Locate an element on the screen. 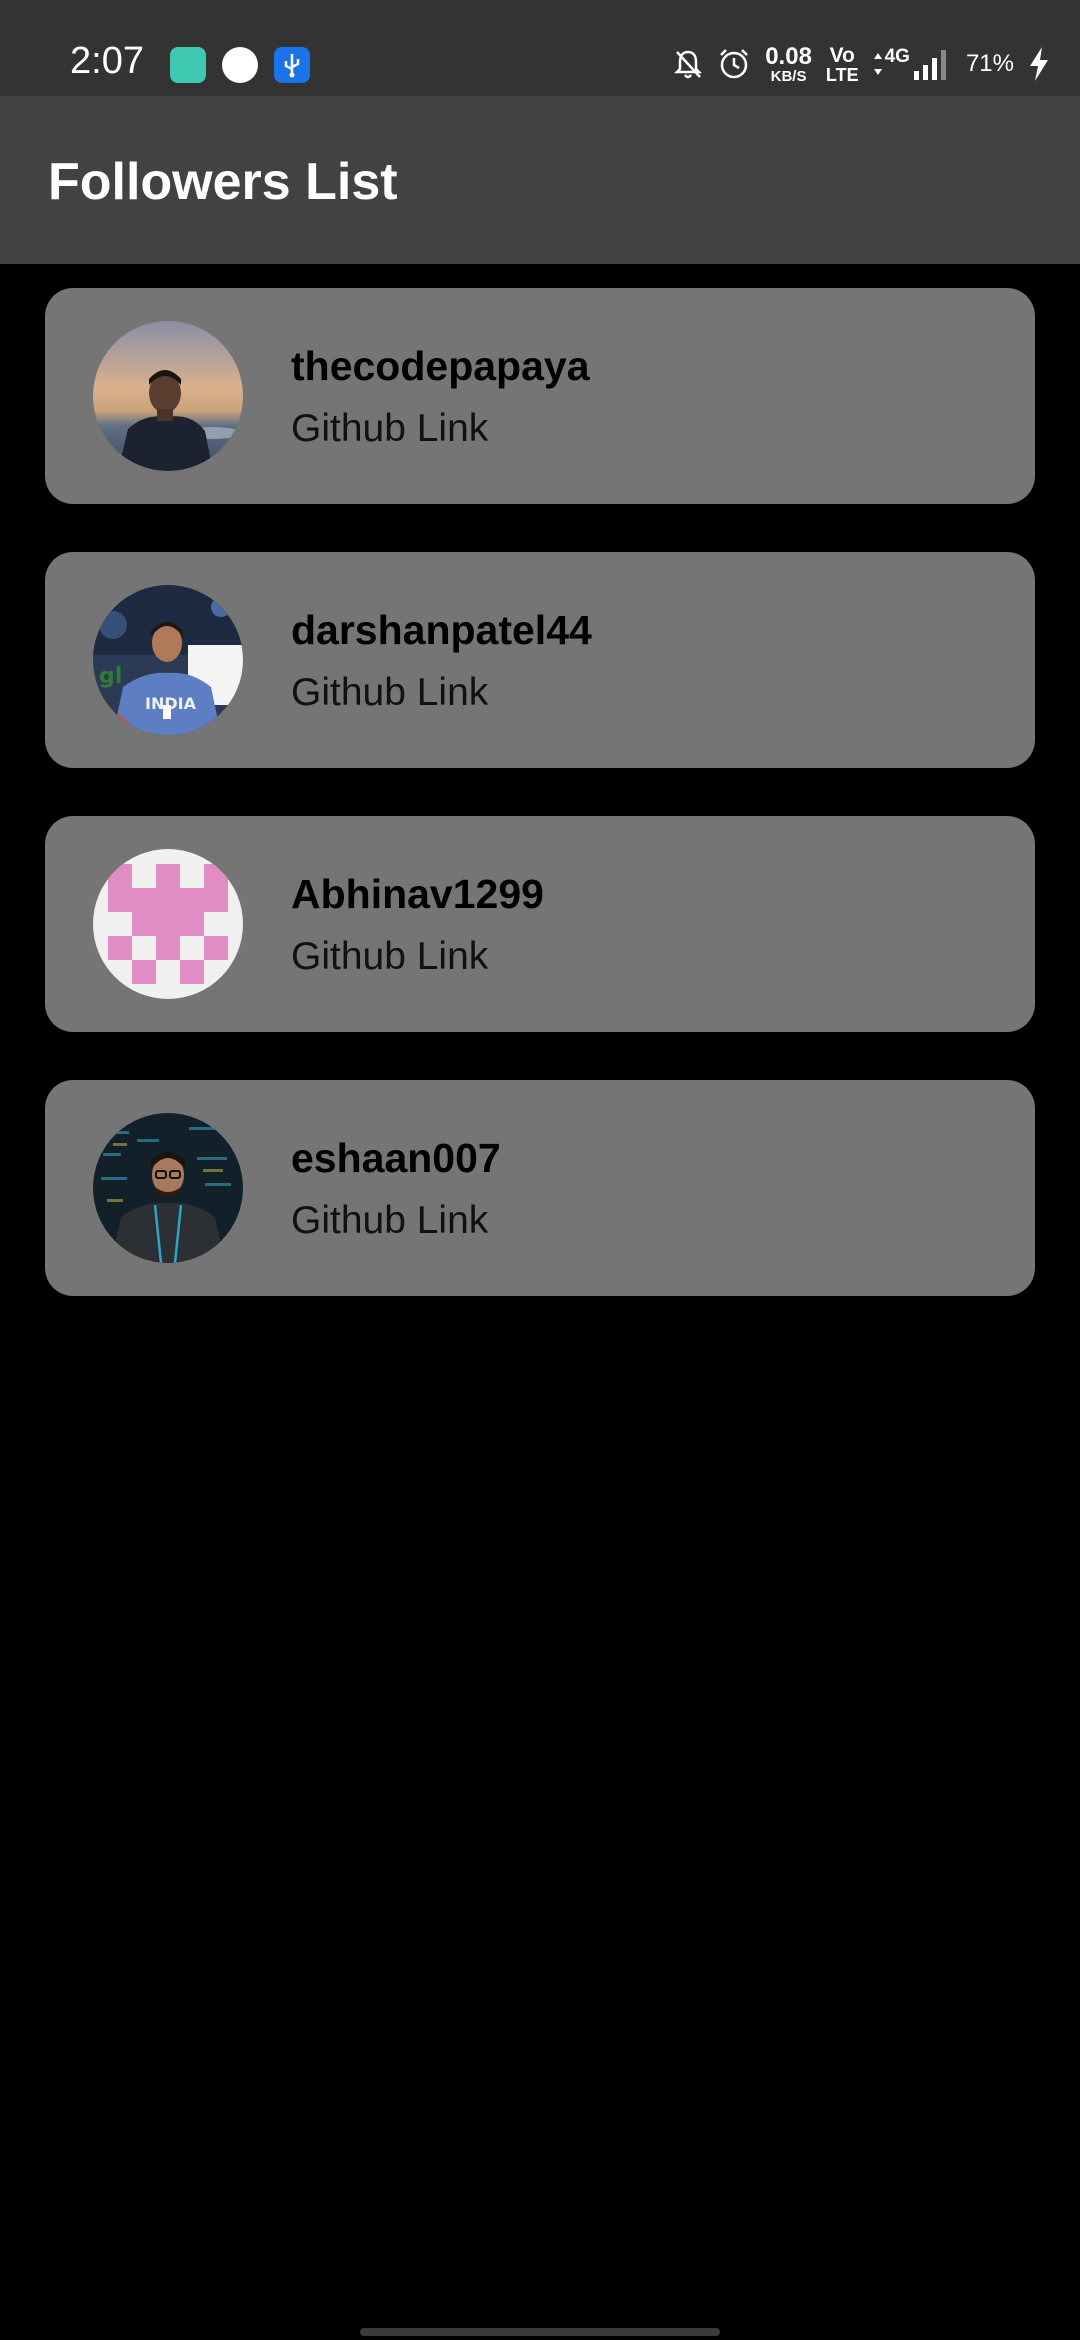 This screenshot has width=1080, height=2340. battery-percent: 71% is located at coordinates (989, 63).